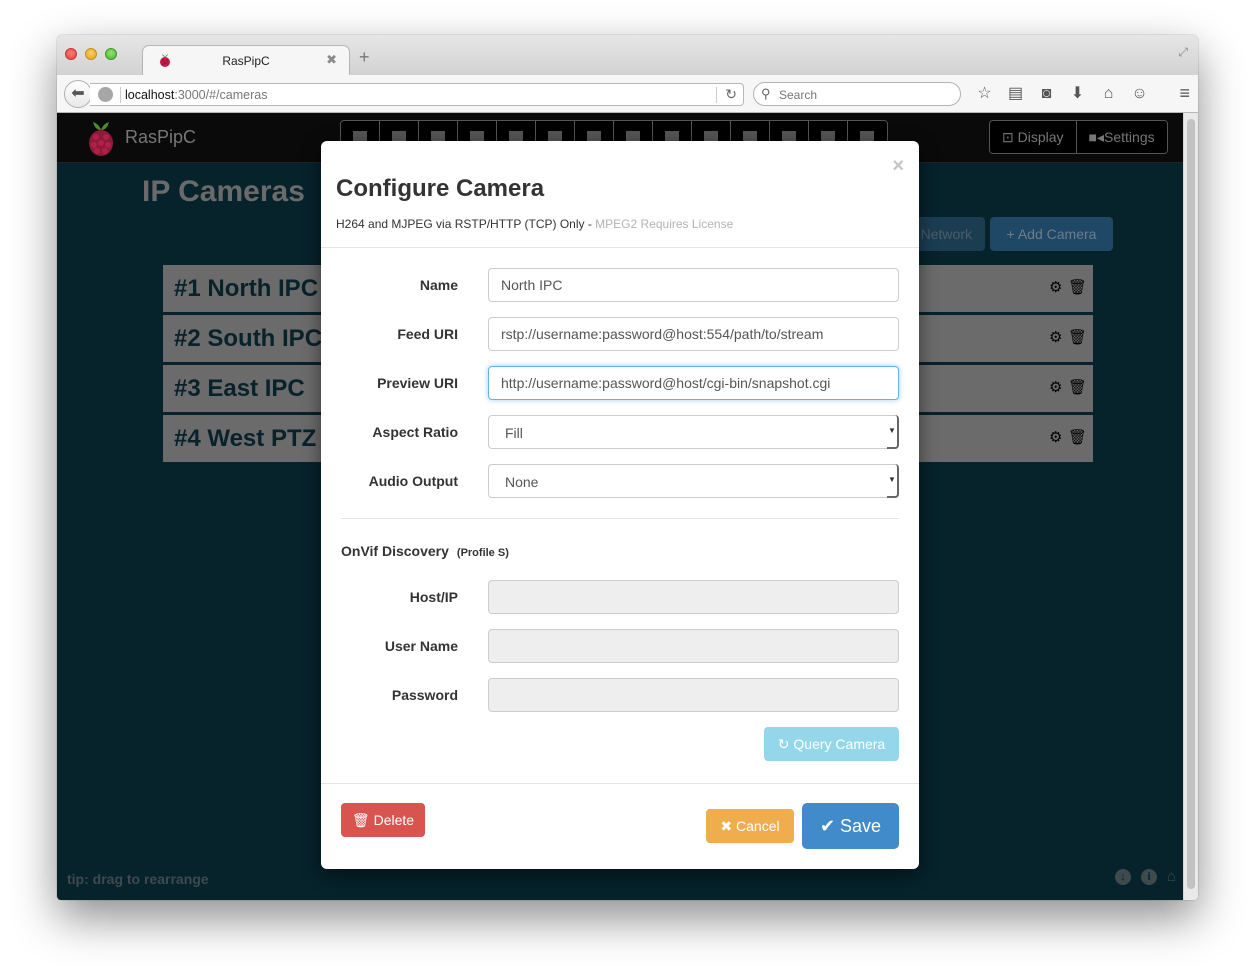  What do you see at coordinates (664, 224) in the screenshot?
I see `license-note: MPEG2 Requires License` at bounding box center [664, 224].